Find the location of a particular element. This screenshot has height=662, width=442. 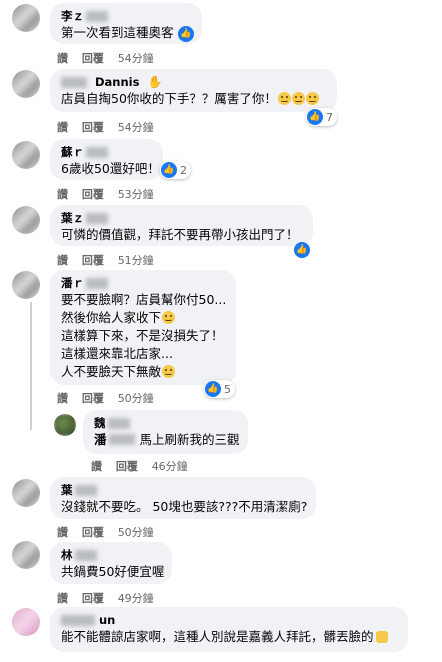

commenter-name: 葉 is located at coordinates (67, 490).